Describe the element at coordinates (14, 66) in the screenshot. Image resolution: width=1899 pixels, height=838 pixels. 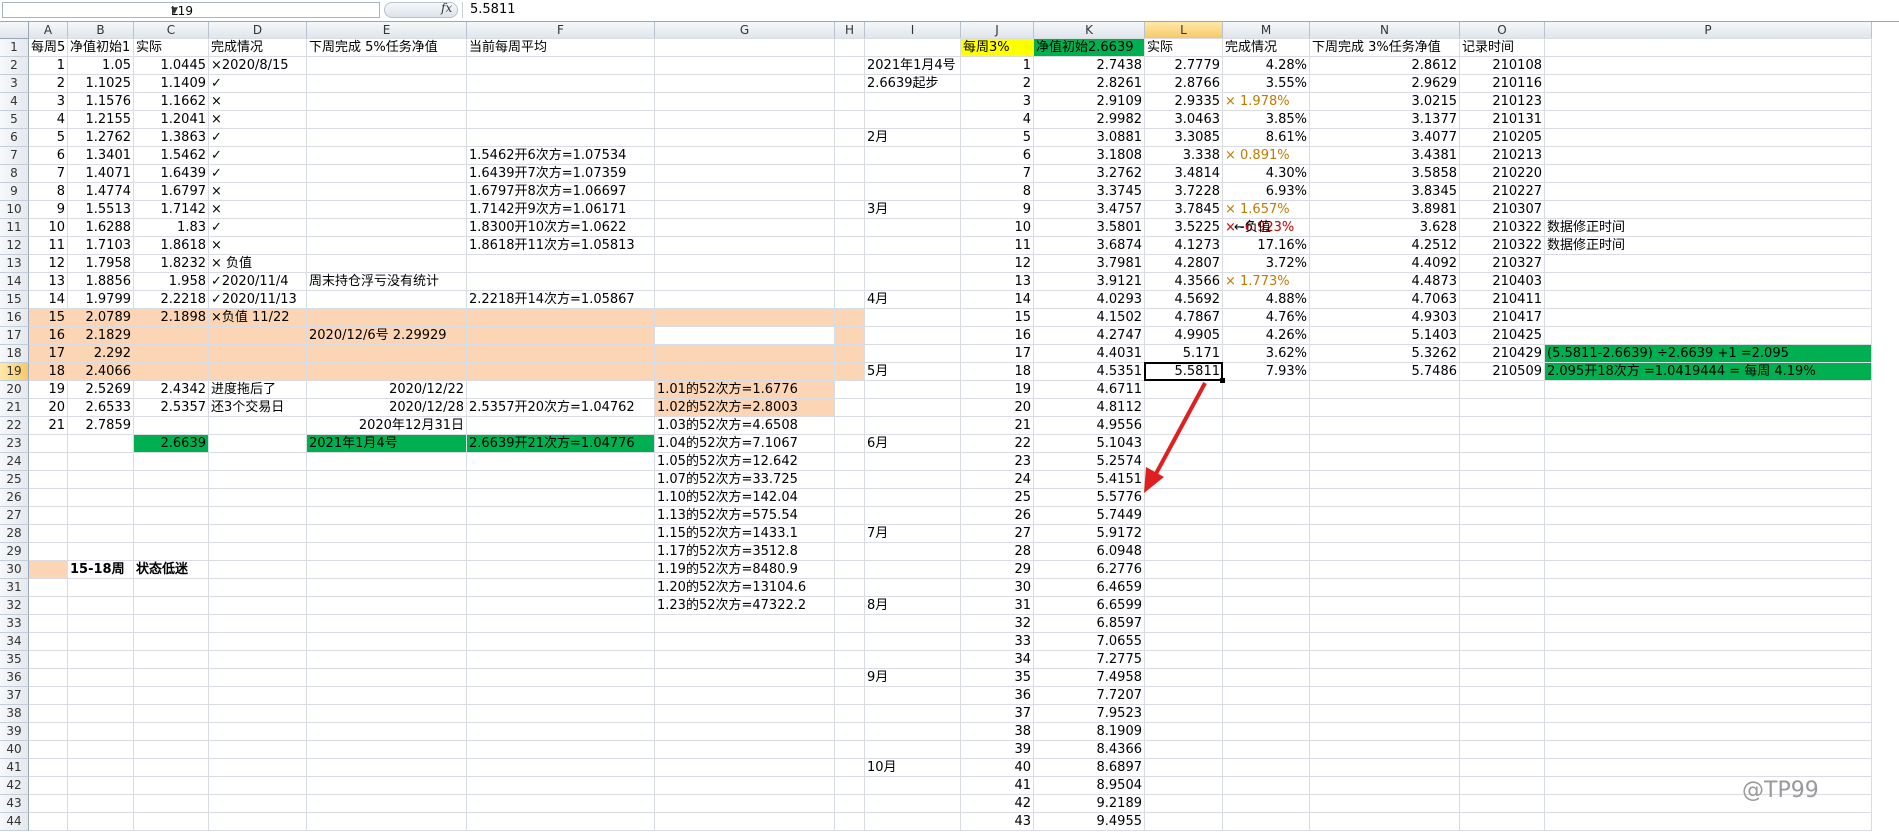
I see `row-header-2: 2` at that location.